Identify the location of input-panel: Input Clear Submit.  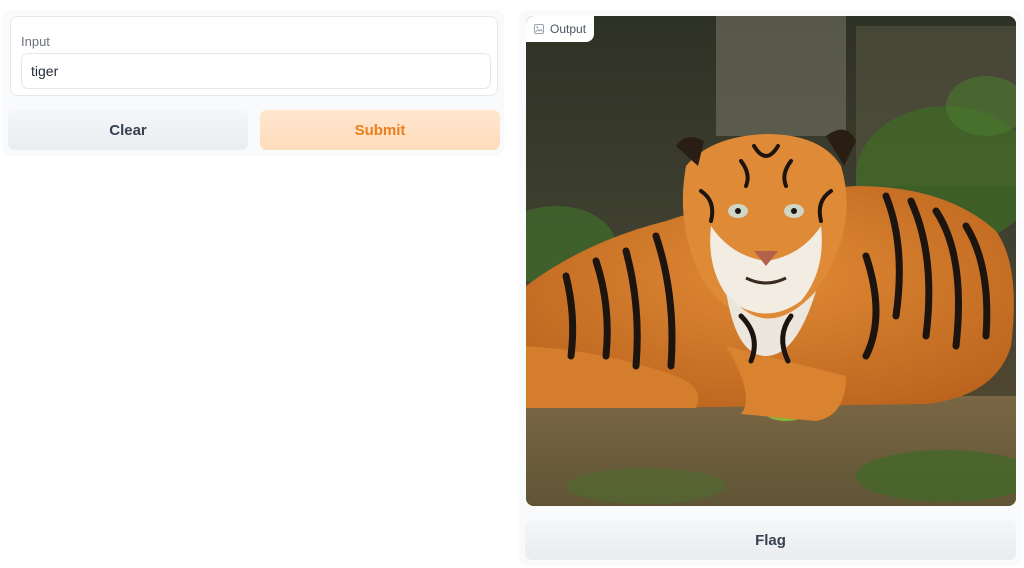
(253, 83).